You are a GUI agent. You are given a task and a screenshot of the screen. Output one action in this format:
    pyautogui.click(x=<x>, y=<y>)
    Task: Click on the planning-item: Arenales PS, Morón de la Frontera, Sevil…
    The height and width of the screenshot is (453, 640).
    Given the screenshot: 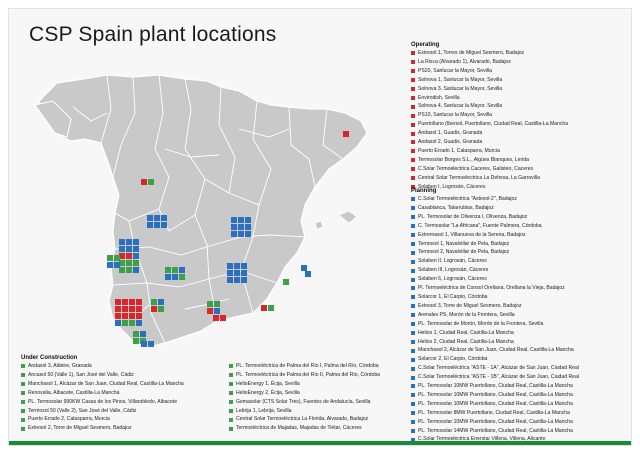 What is the action you would take?
    pyautogui.click(x=495, y=315)
    